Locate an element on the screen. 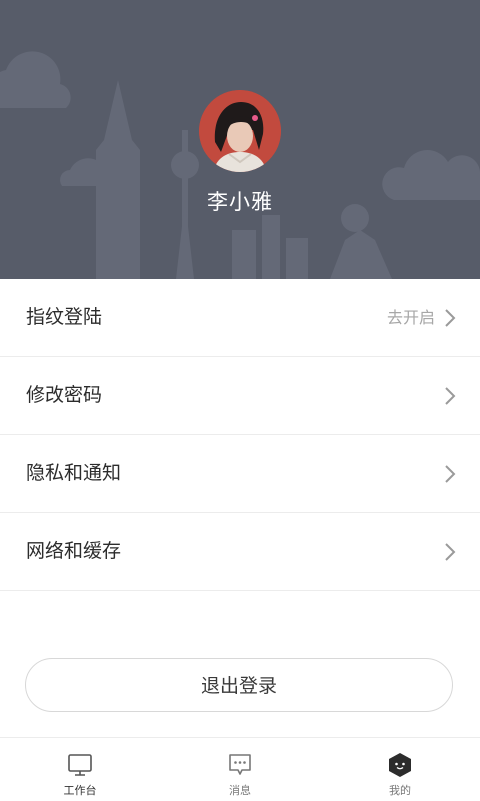  user-avatar is located at coordinates (240, 131).